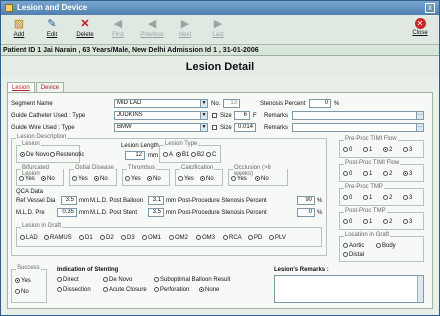 Image resolution: width=440 pixels, height=316 pixels. Describe the element at coordinates (353, 246) in the screenshot. I see `graft-aortic-radio: Aortic` at that location.